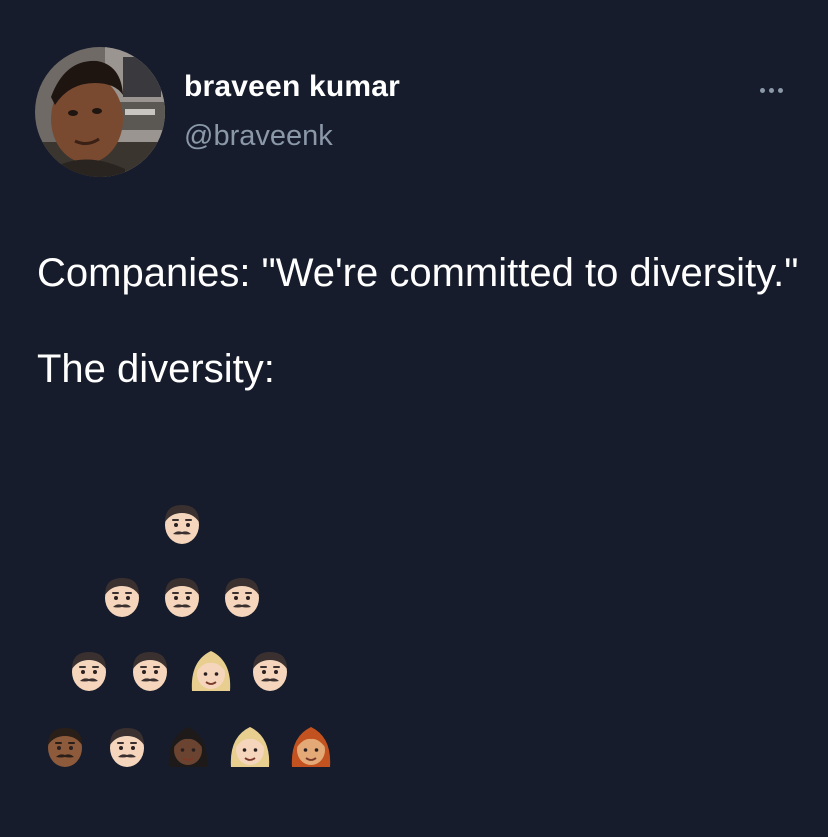 The width and height of the screenshot is (828, 837). I want to click on avatar-image, so click(100, 112).